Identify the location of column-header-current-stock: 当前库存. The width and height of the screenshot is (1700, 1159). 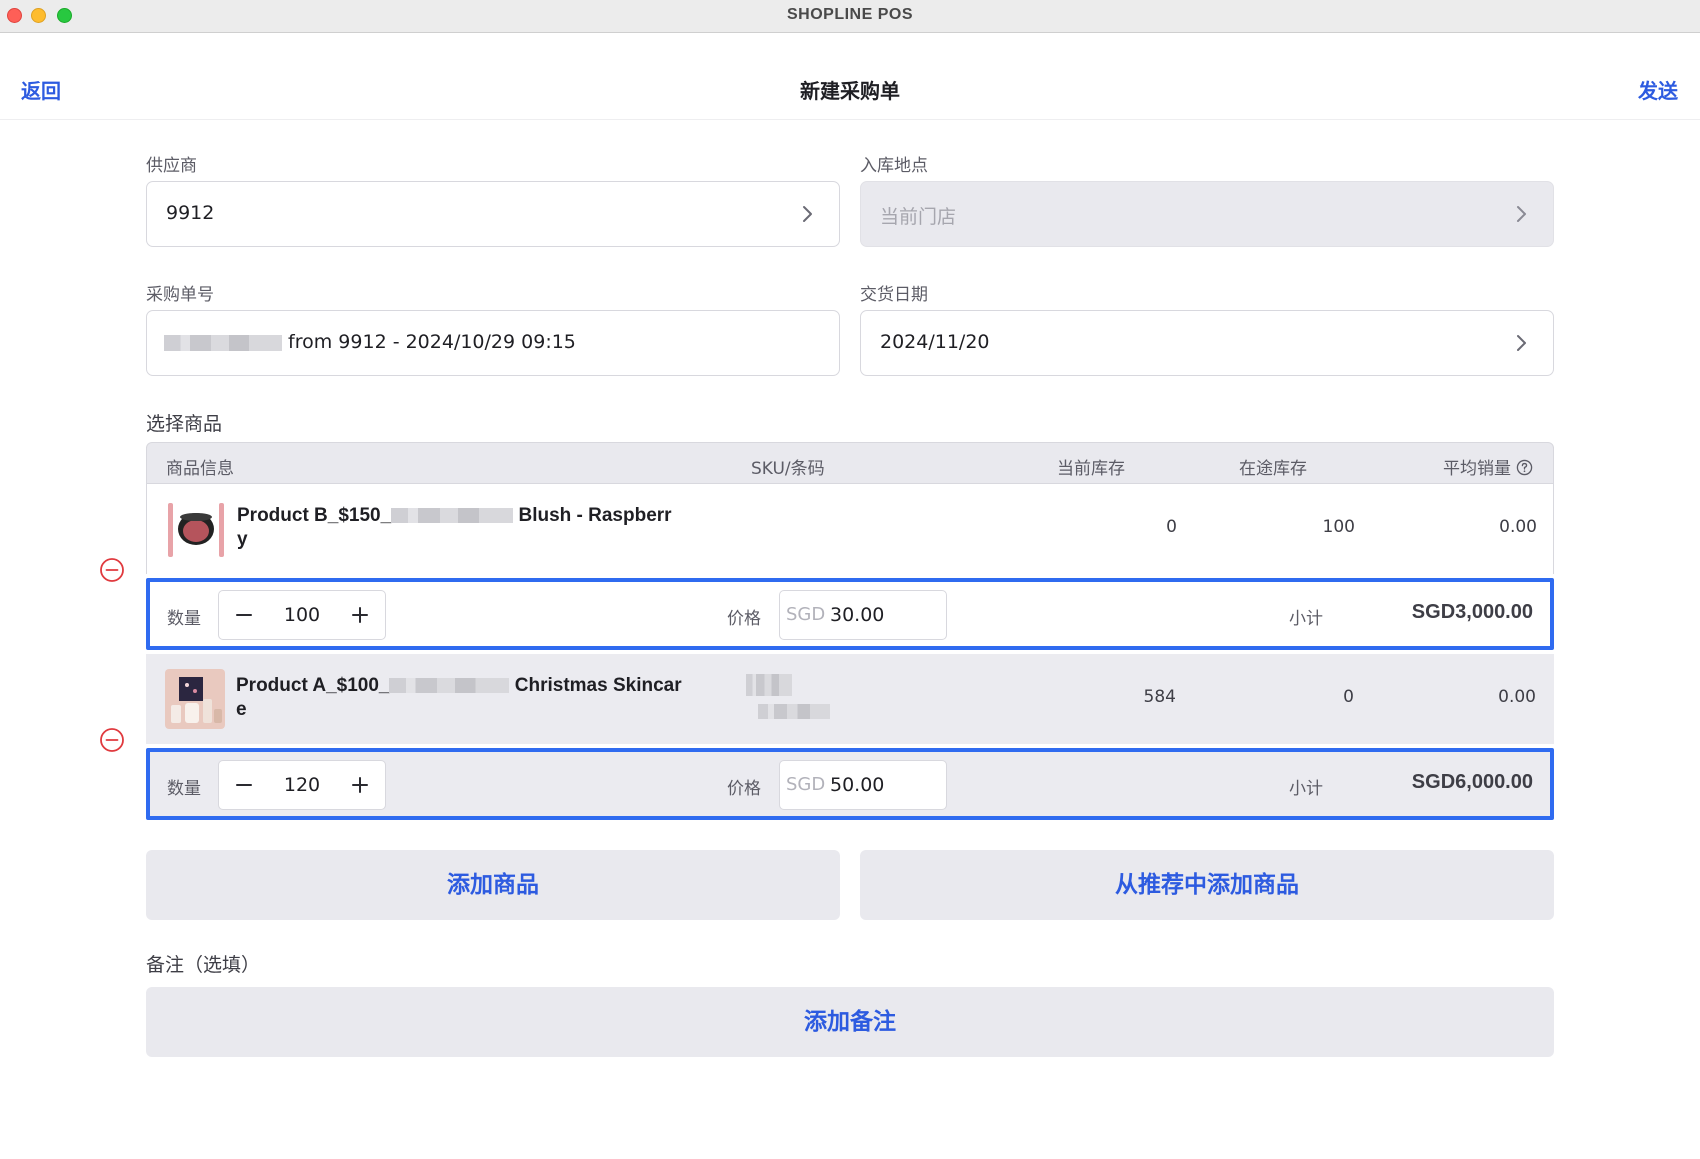
(1091, 469).